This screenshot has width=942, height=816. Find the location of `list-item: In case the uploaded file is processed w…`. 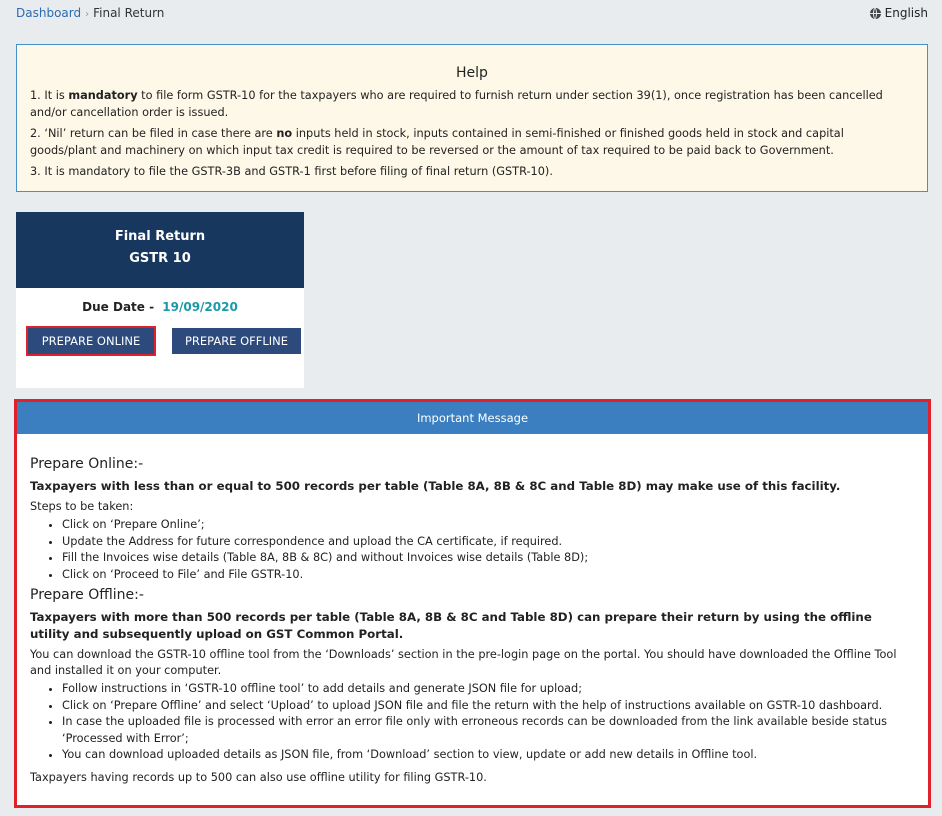

list-item: In case the uploaded file is processed w… is located at coordinates (488, 730).